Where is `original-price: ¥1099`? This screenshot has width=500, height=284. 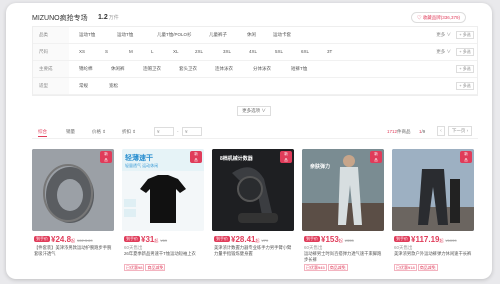 original-price: ¥1099 is located at coordinates (451, 240).